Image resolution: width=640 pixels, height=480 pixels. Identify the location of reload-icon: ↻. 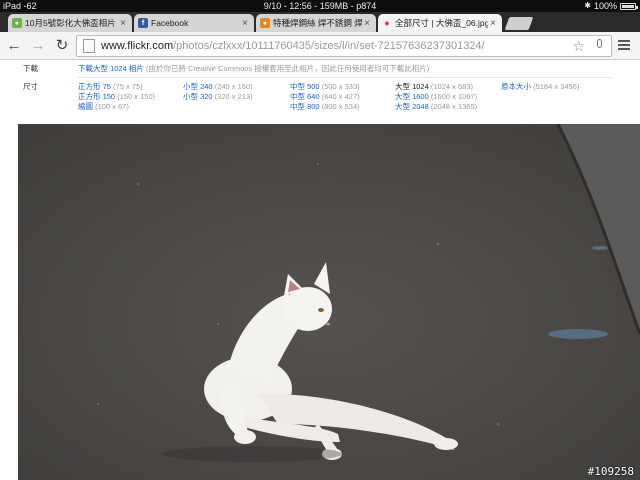
(62, 46).